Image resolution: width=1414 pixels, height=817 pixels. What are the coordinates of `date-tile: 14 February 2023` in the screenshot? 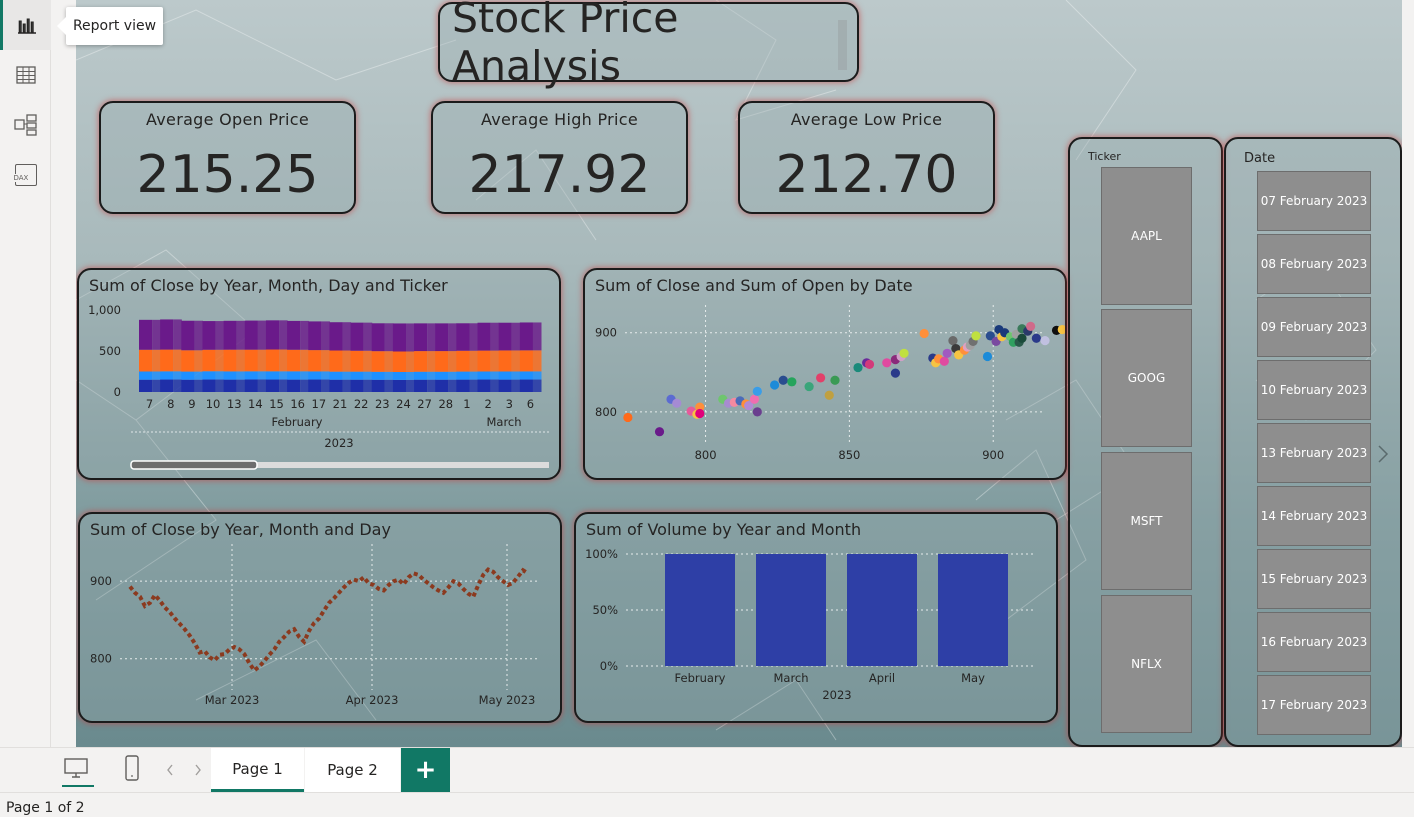 It's located at (1314, 516).